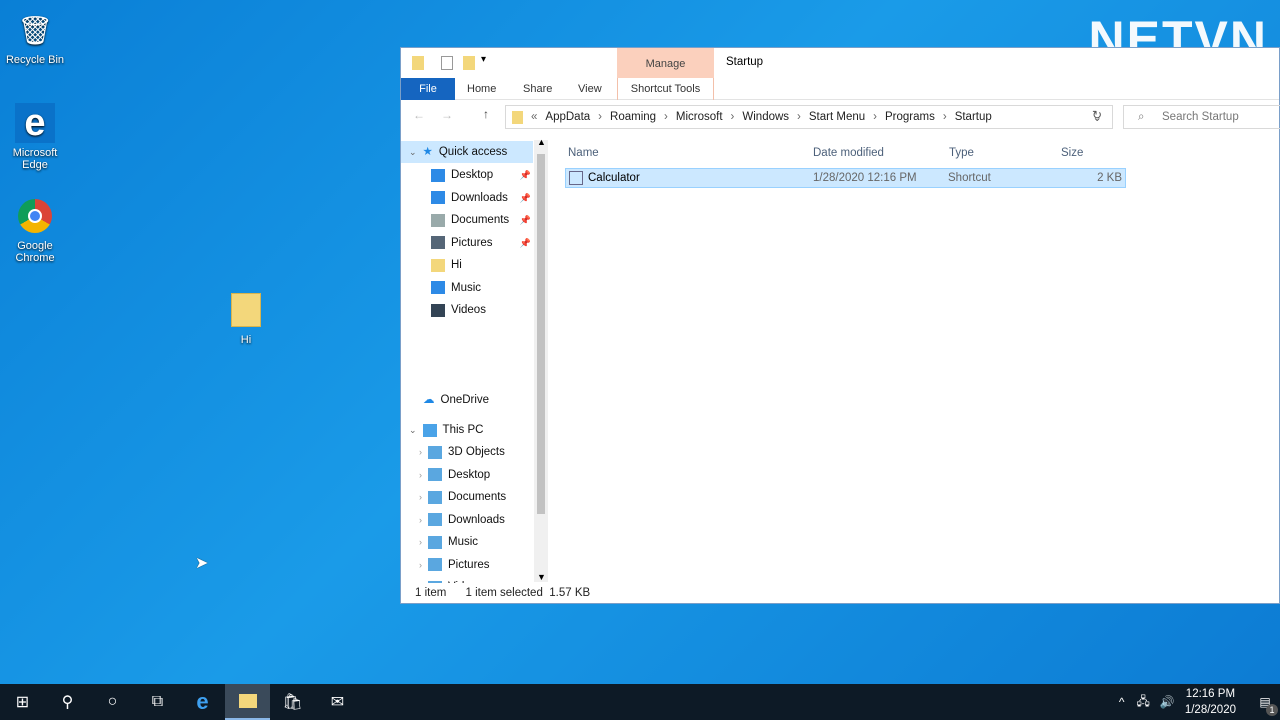 Image resolution: width=1280 pixels, height=720 pixels. I want to click on volume-icon: 🔊, so click(1167, 702).